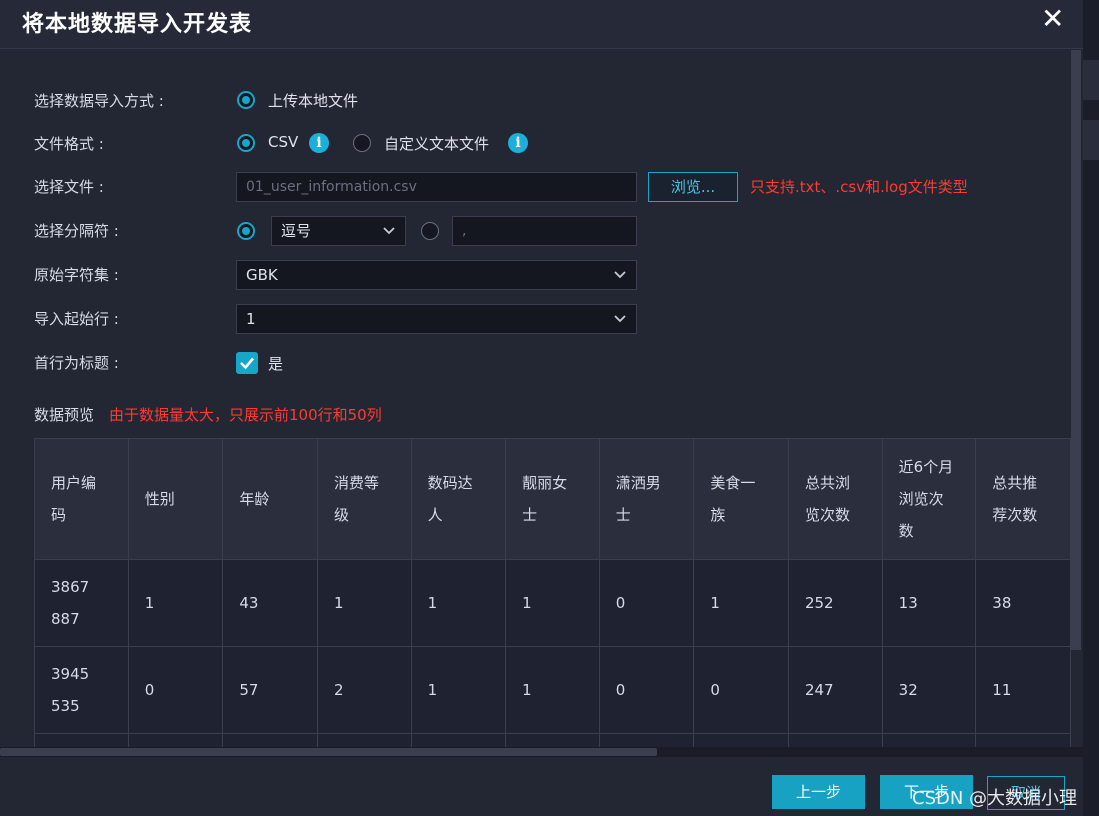  I want to click on custom-info-icon: i, so click(518, 143).